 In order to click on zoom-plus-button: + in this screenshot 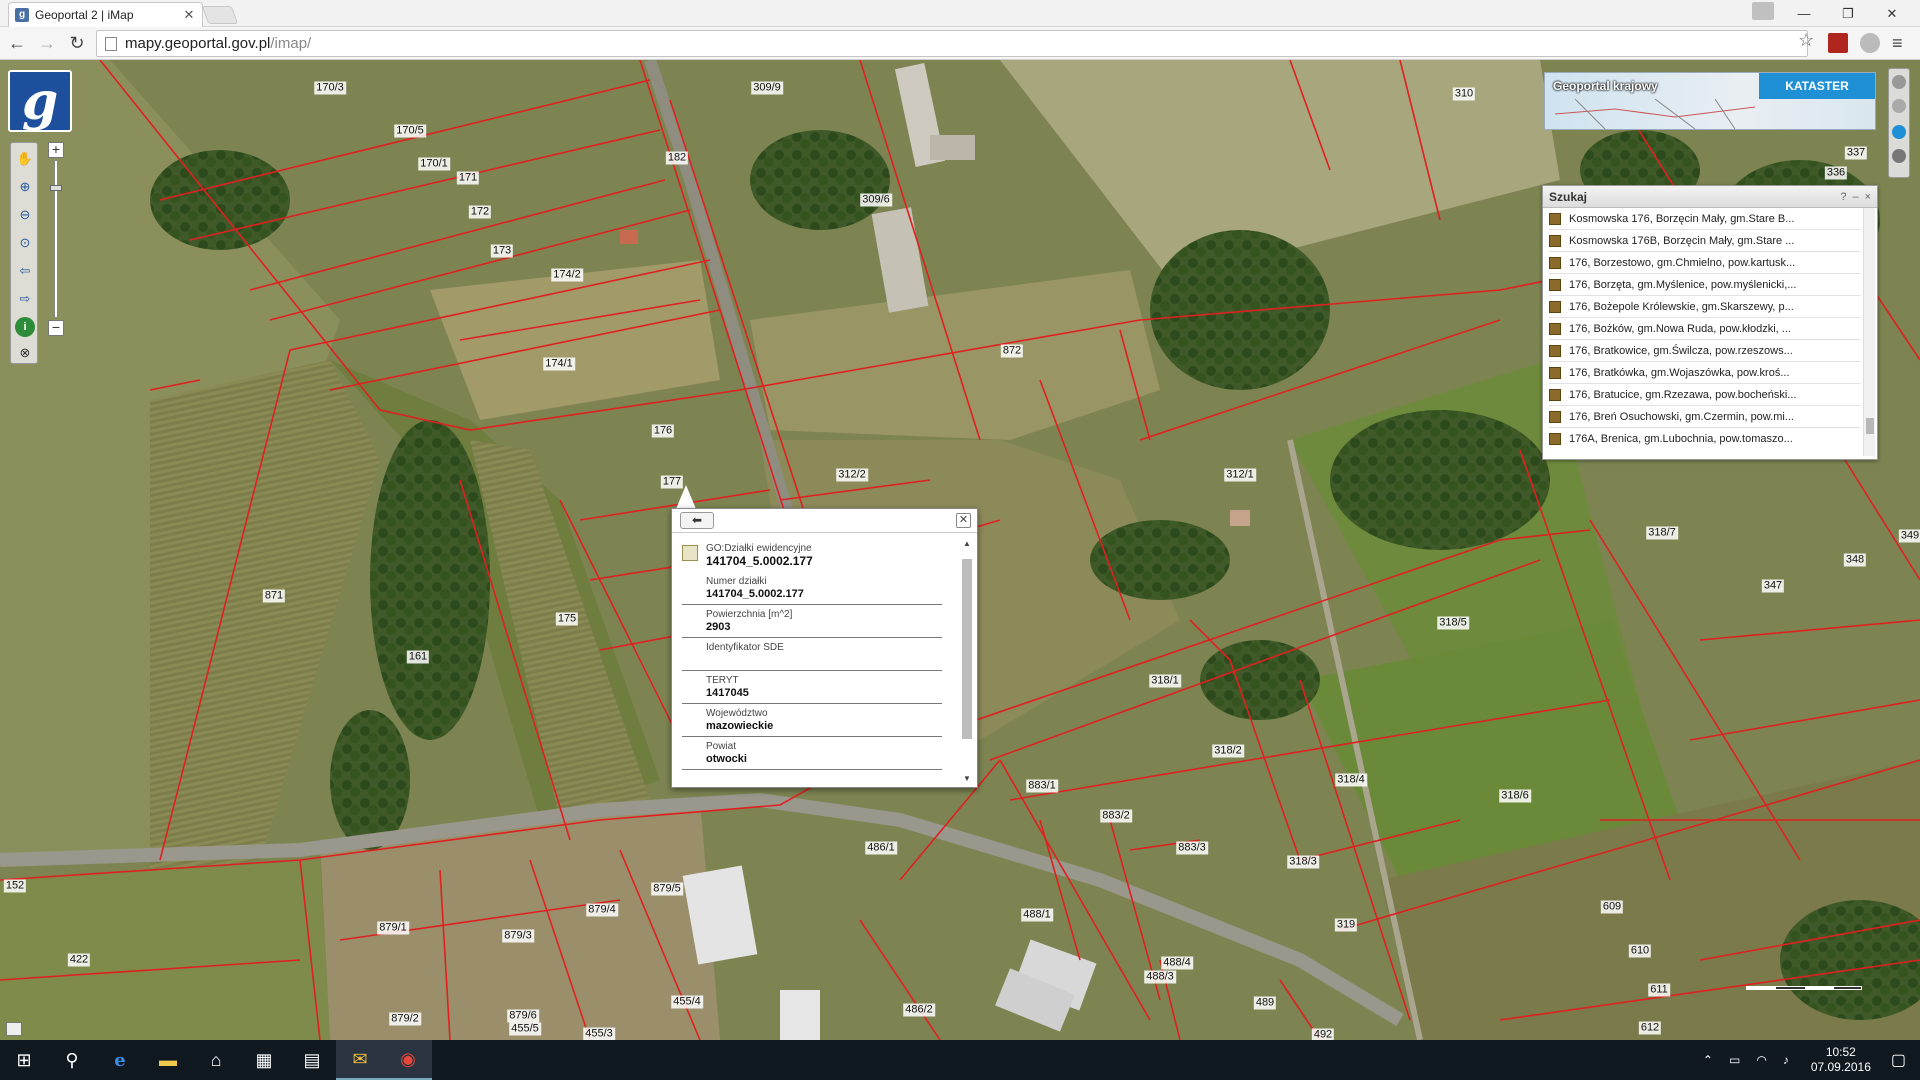, I will do `click(56, 150)`.